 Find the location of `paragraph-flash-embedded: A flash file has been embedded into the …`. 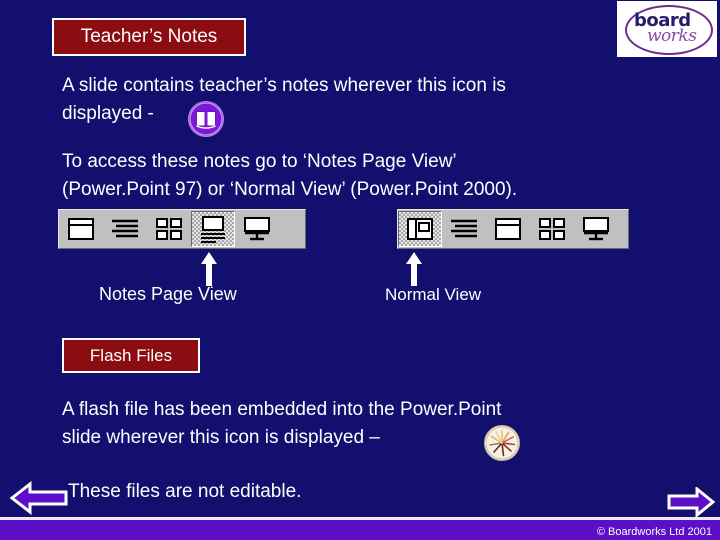

paragraph-flash-embedded: A flash file has been embedded into the … is located at coordinates (282, 423).